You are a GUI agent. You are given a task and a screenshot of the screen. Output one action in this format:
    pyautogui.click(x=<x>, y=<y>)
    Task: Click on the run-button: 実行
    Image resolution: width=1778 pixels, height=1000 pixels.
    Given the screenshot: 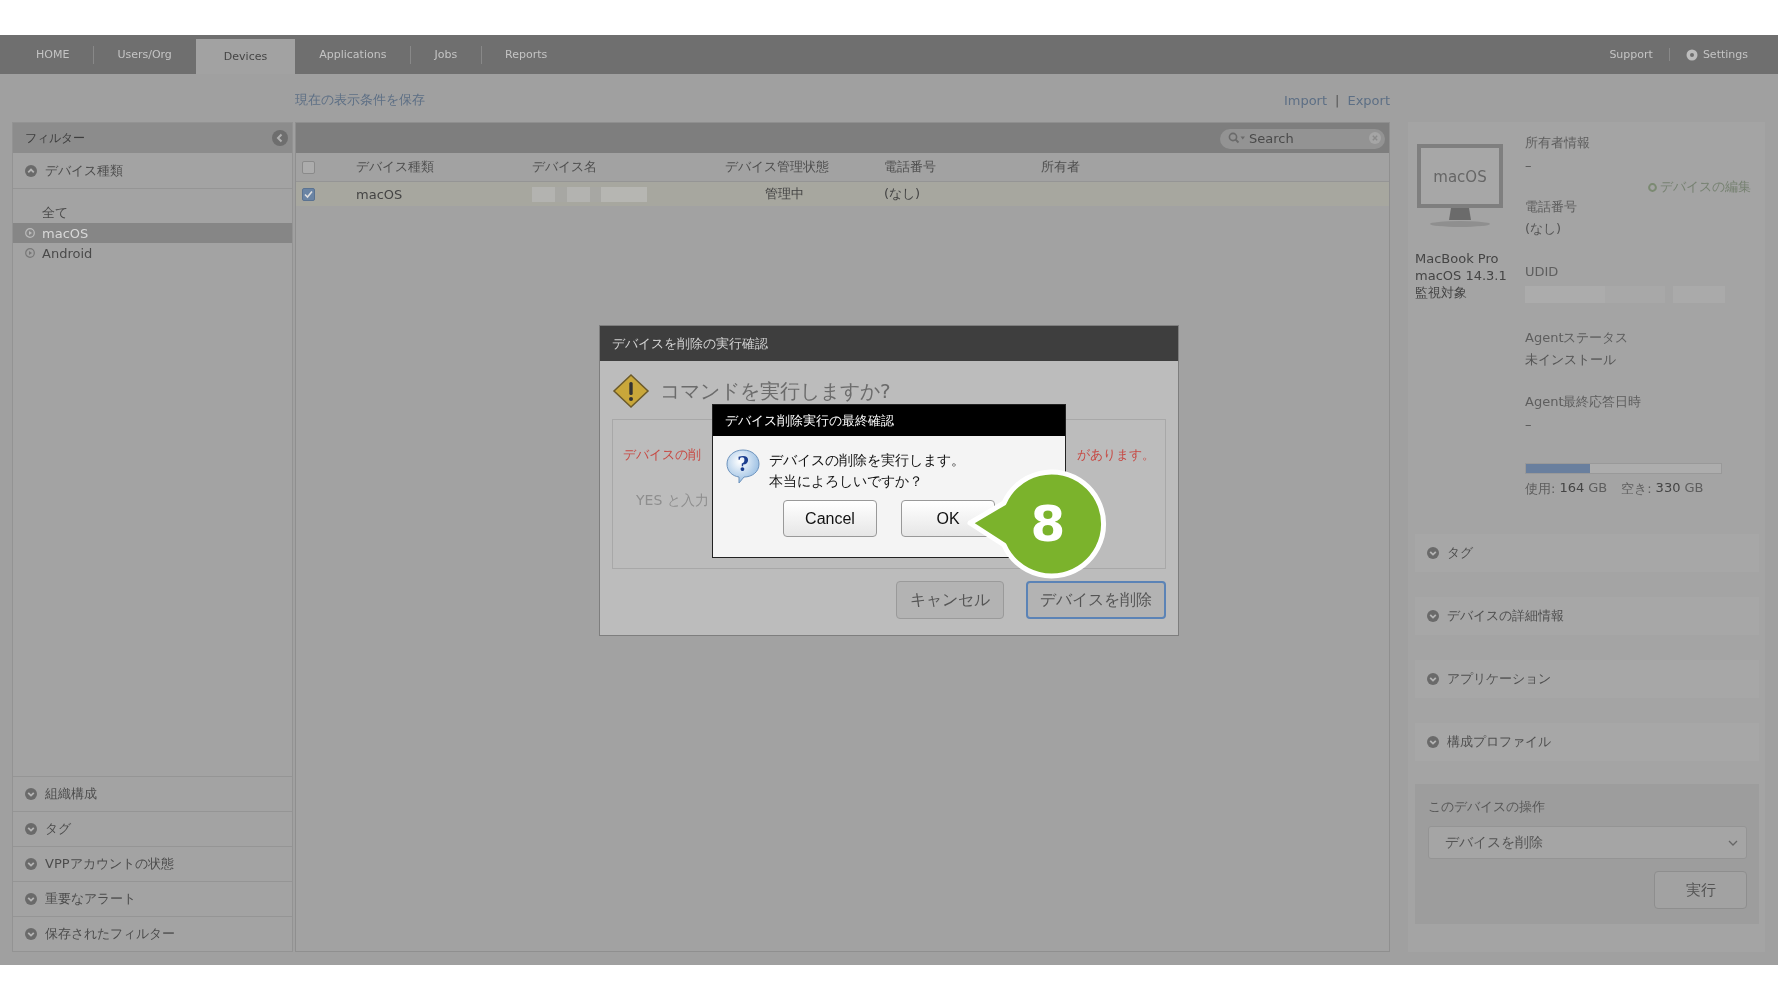 What is the action you would take?
    pyautogui.click(x=1700, y=890)
    